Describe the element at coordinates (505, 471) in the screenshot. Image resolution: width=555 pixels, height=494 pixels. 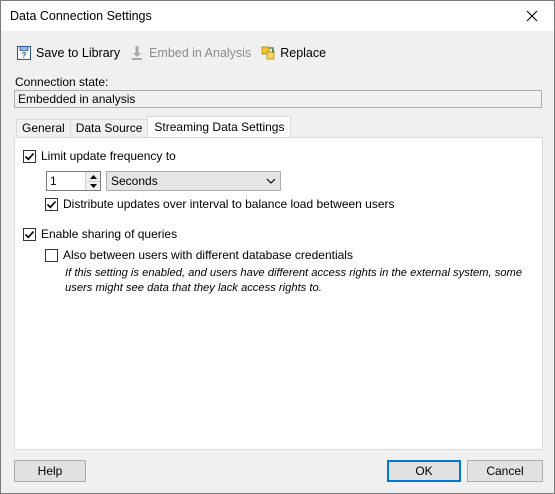
I see `cancel-button: Cancel` at that location.